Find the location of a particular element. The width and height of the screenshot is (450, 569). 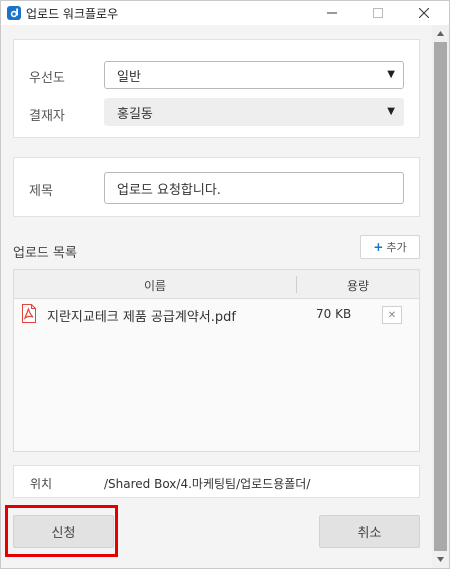

approver-select: 홍길동 ▼ is located at coordinates (254, 112).